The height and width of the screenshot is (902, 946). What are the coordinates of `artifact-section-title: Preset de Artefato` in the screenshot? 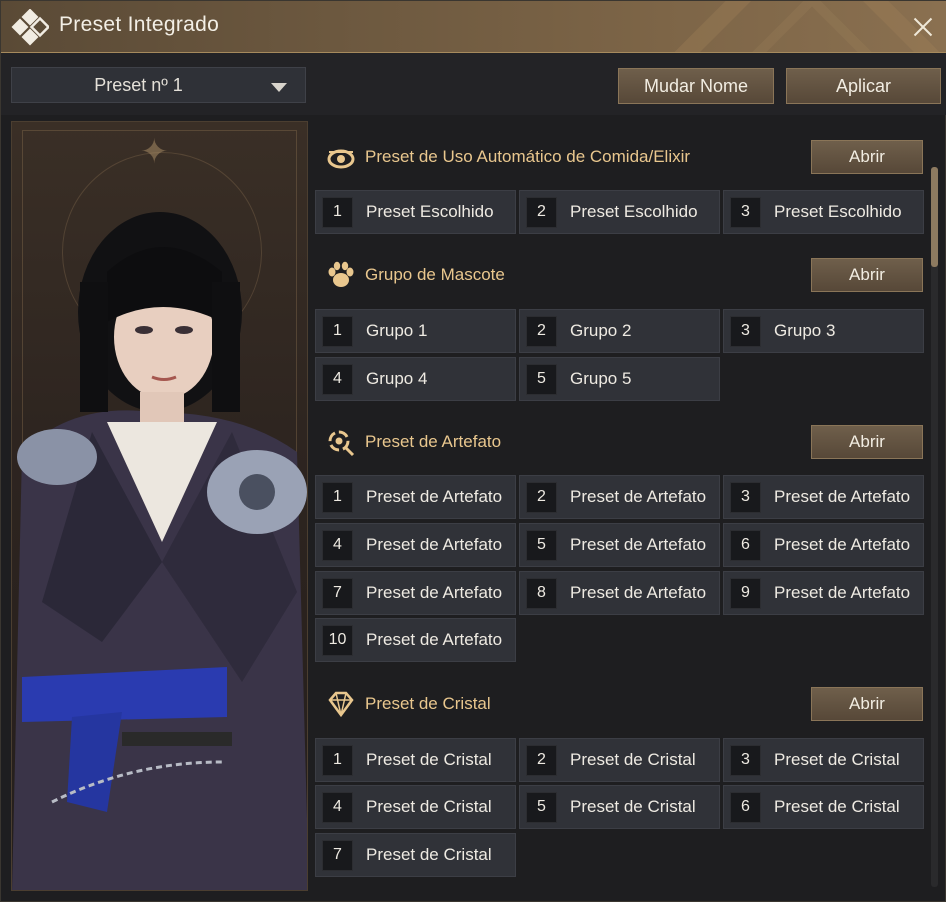 It's located at (433, 441).